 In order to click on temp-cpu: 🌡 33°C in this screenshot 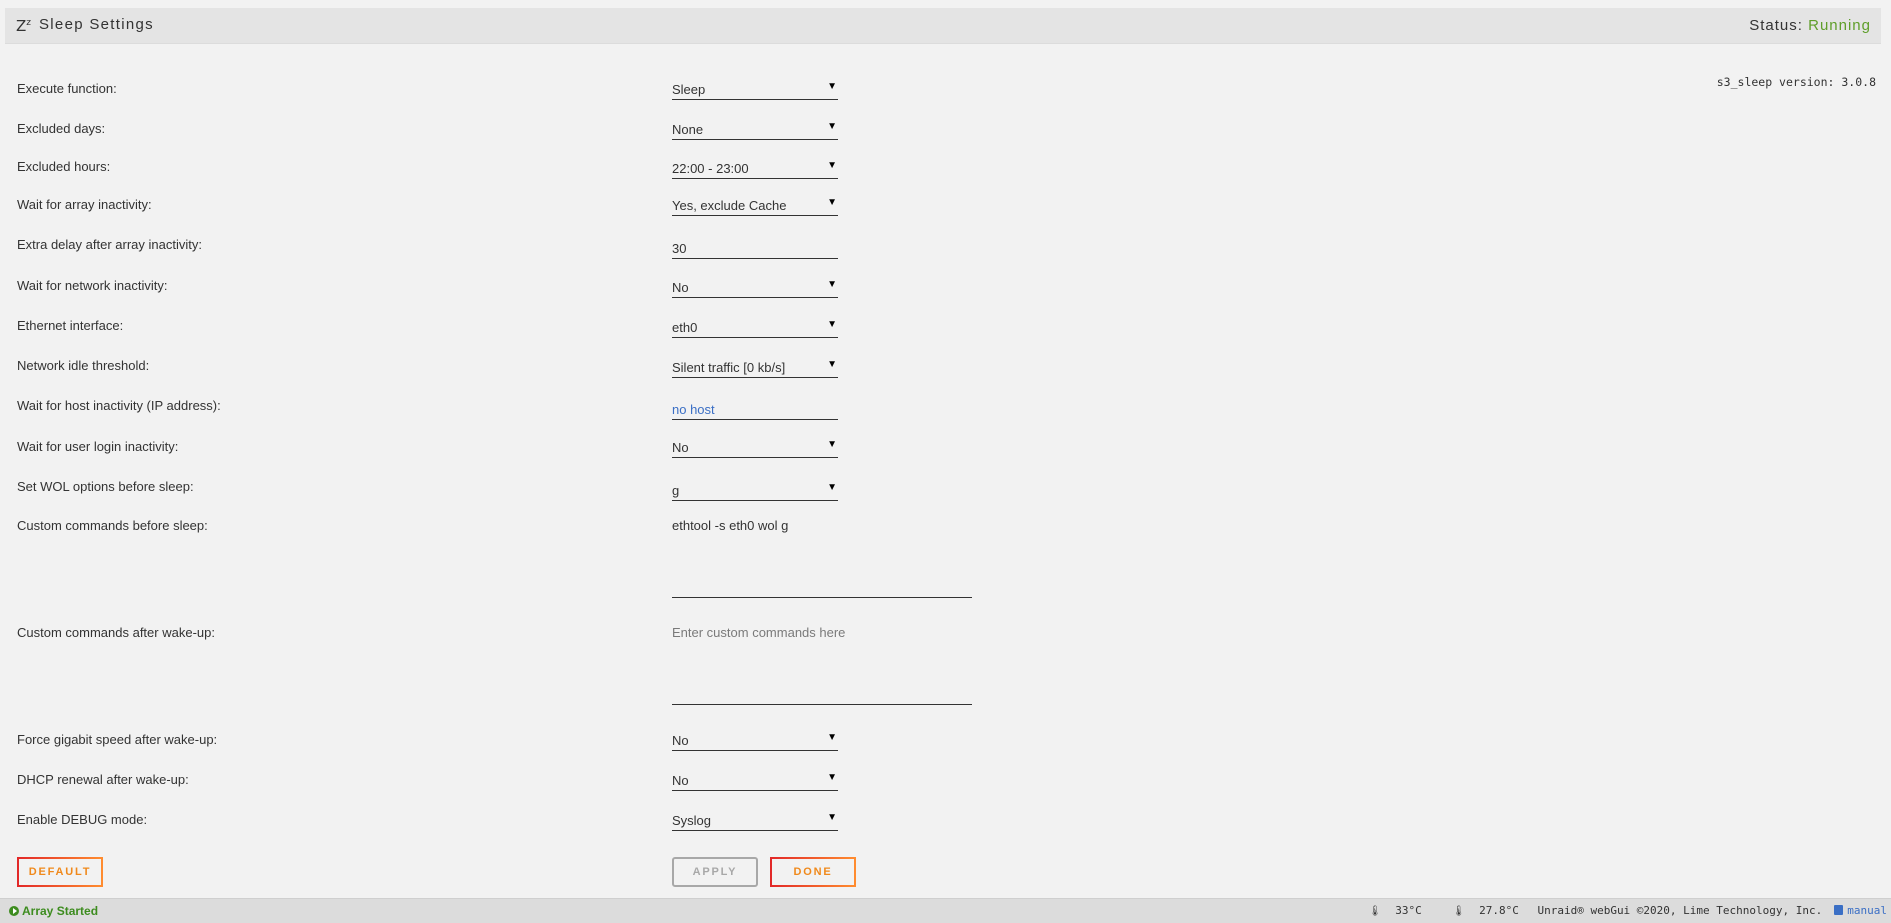, I will do `click(1395, 910)`.